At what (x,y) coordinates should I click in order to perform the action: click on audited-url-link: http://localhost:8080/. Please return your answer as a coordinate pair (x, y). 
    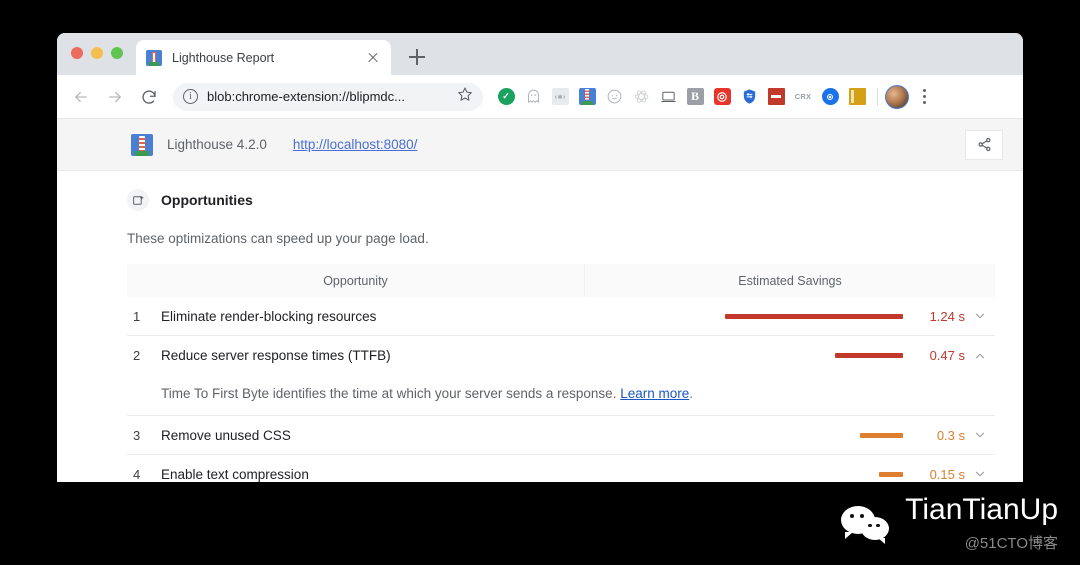
    Looking at the image, I should click on (355, 144).